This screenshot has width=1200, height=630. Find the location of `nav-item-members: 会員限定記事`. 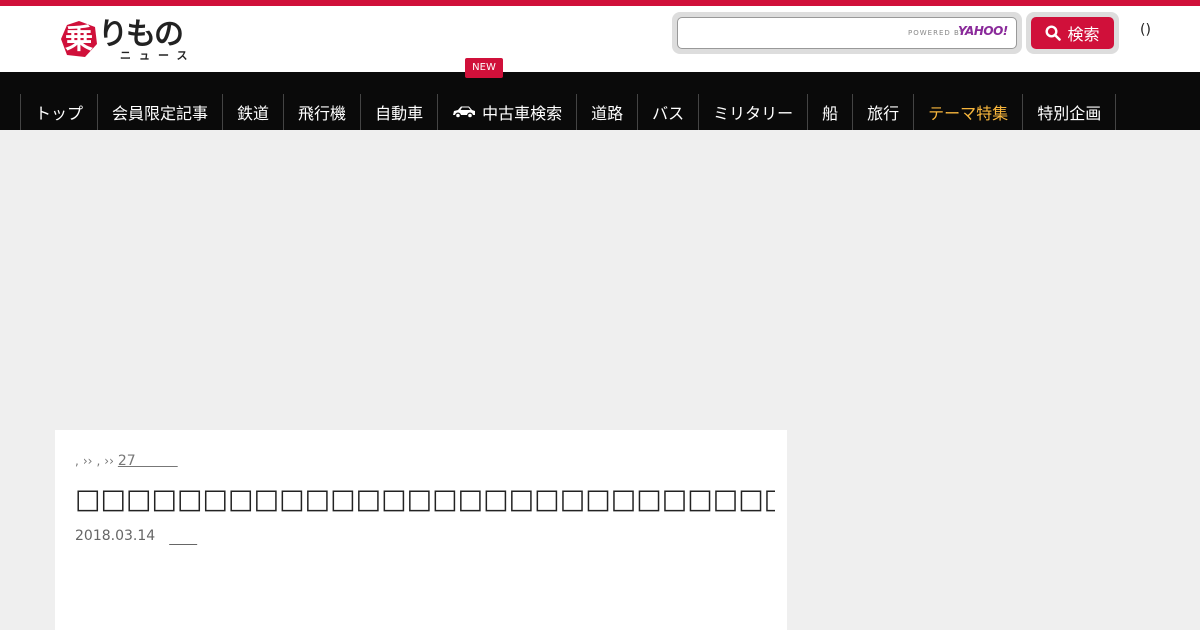

nav-item-members: 会員限定記事 is located at coordinates (161, 112).